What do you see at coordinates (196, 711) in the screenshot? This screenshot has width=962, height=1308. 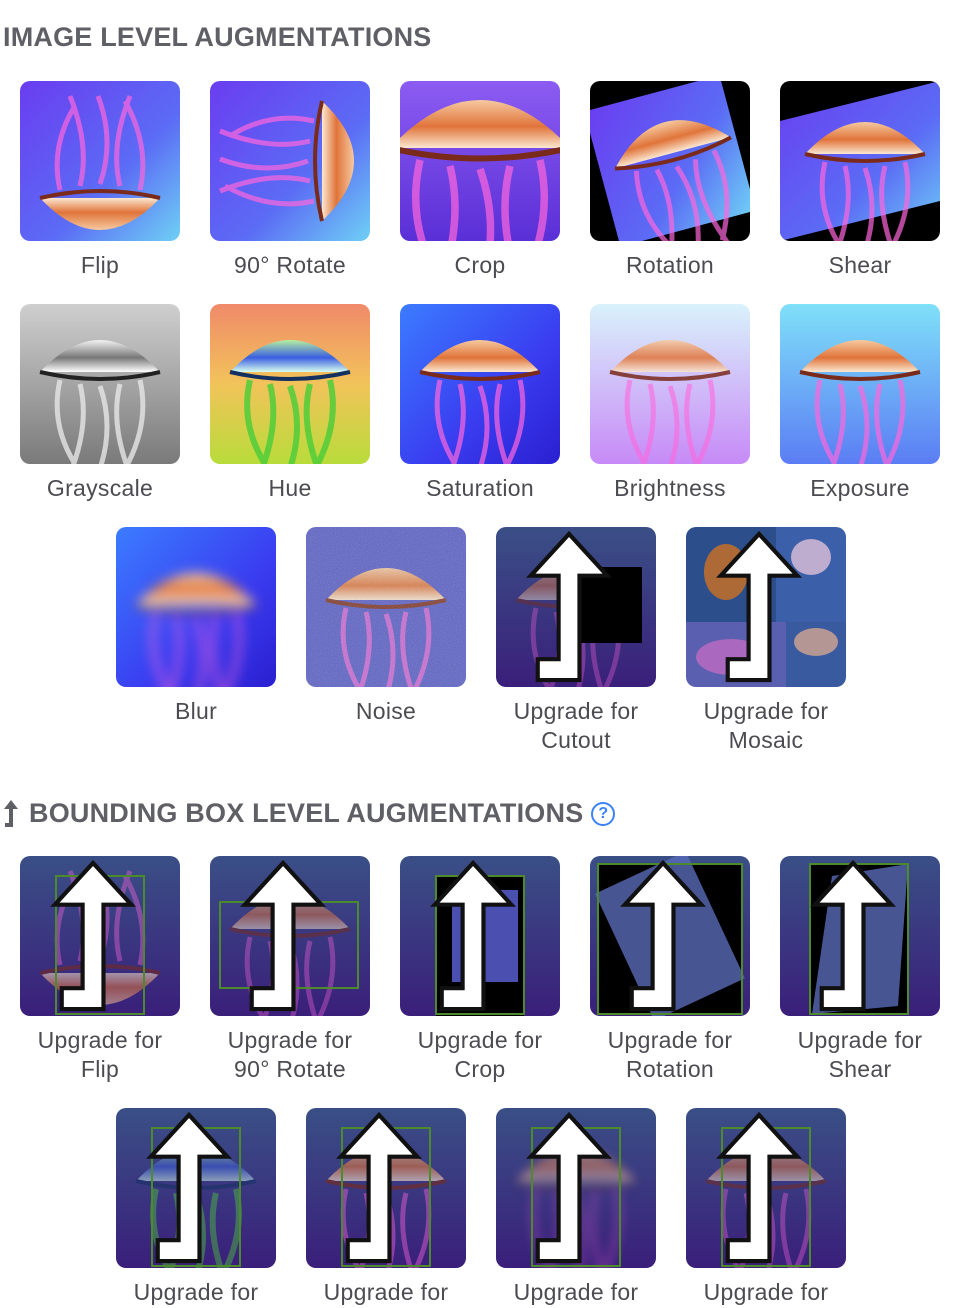 I see `tile-label: Blur` at bounding box center [196, 711].